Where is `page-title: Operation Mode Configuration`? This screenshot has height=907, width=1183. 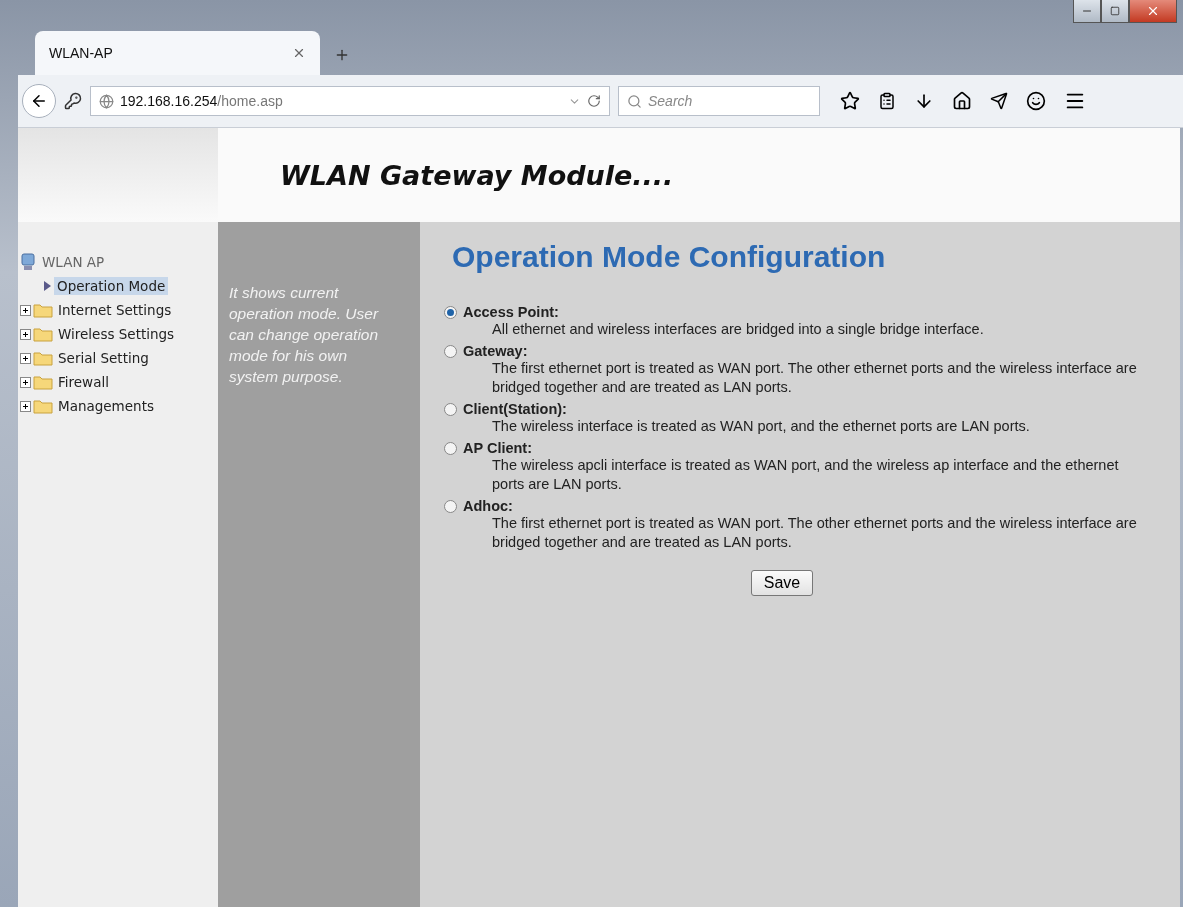 page-title: Operation Mode Configuration is located at coordinates (669, 257).